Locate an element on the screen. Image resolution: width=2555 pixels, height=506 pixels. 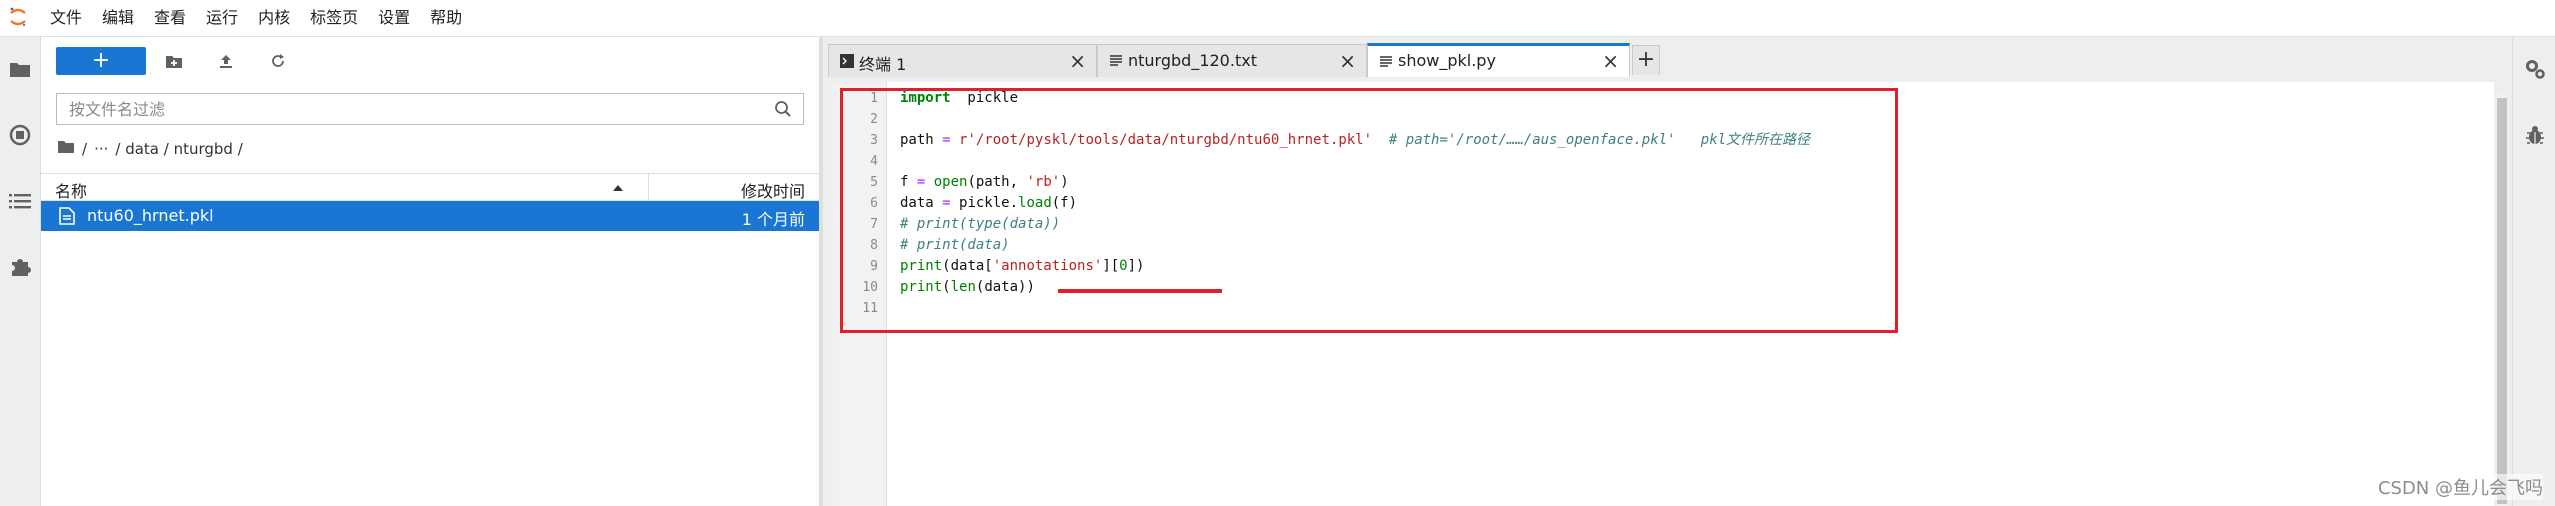
add-tab-button: + is located at coordinates (1646, 60).